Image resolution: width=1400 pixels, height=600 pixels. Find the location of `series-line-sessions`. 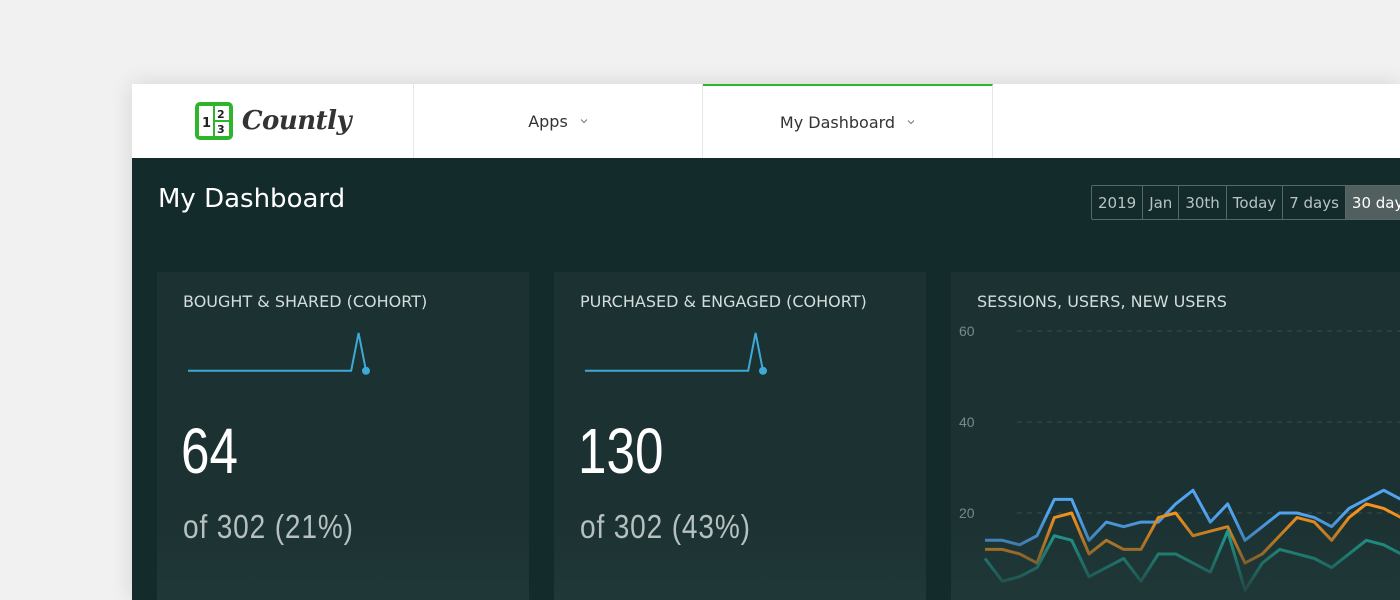

series-line-sessions is located at coordinates (1192, 517).